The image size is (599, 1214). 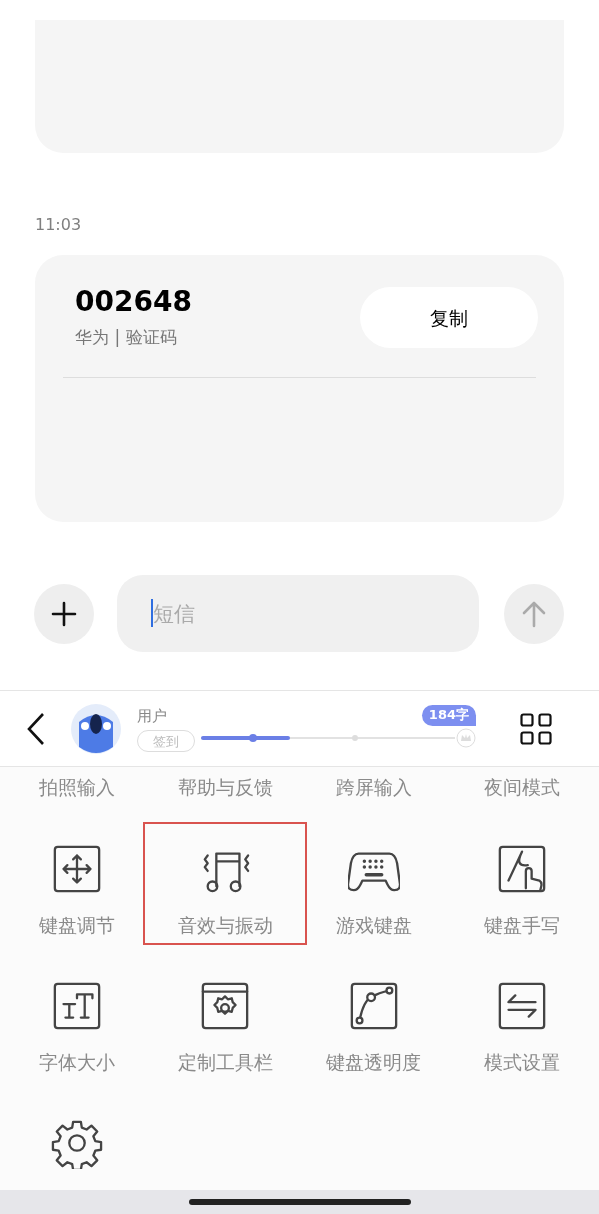 What do you see at coordinates (126, 337) in the screenshot?
I see `sender-label: 华为 | 验证码` at bounding box center [126, 337].